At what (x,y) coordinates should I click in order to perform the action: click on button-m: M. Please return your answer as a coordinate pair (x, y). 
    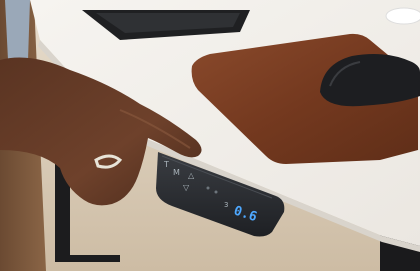
    Looking at the image, I should click on (176, 172).